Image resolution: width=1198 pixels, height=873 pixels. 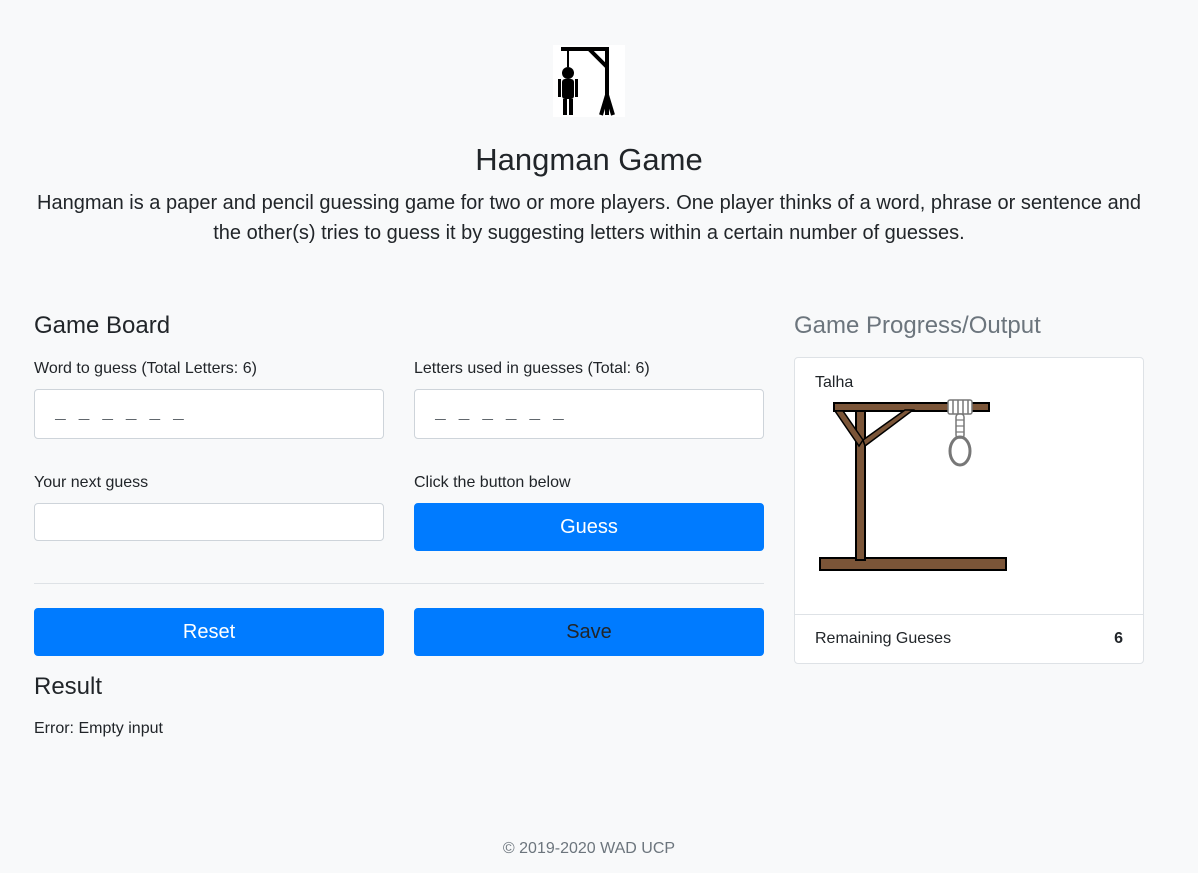 I want to click on save-button: Save, so click(x=589, y=632).